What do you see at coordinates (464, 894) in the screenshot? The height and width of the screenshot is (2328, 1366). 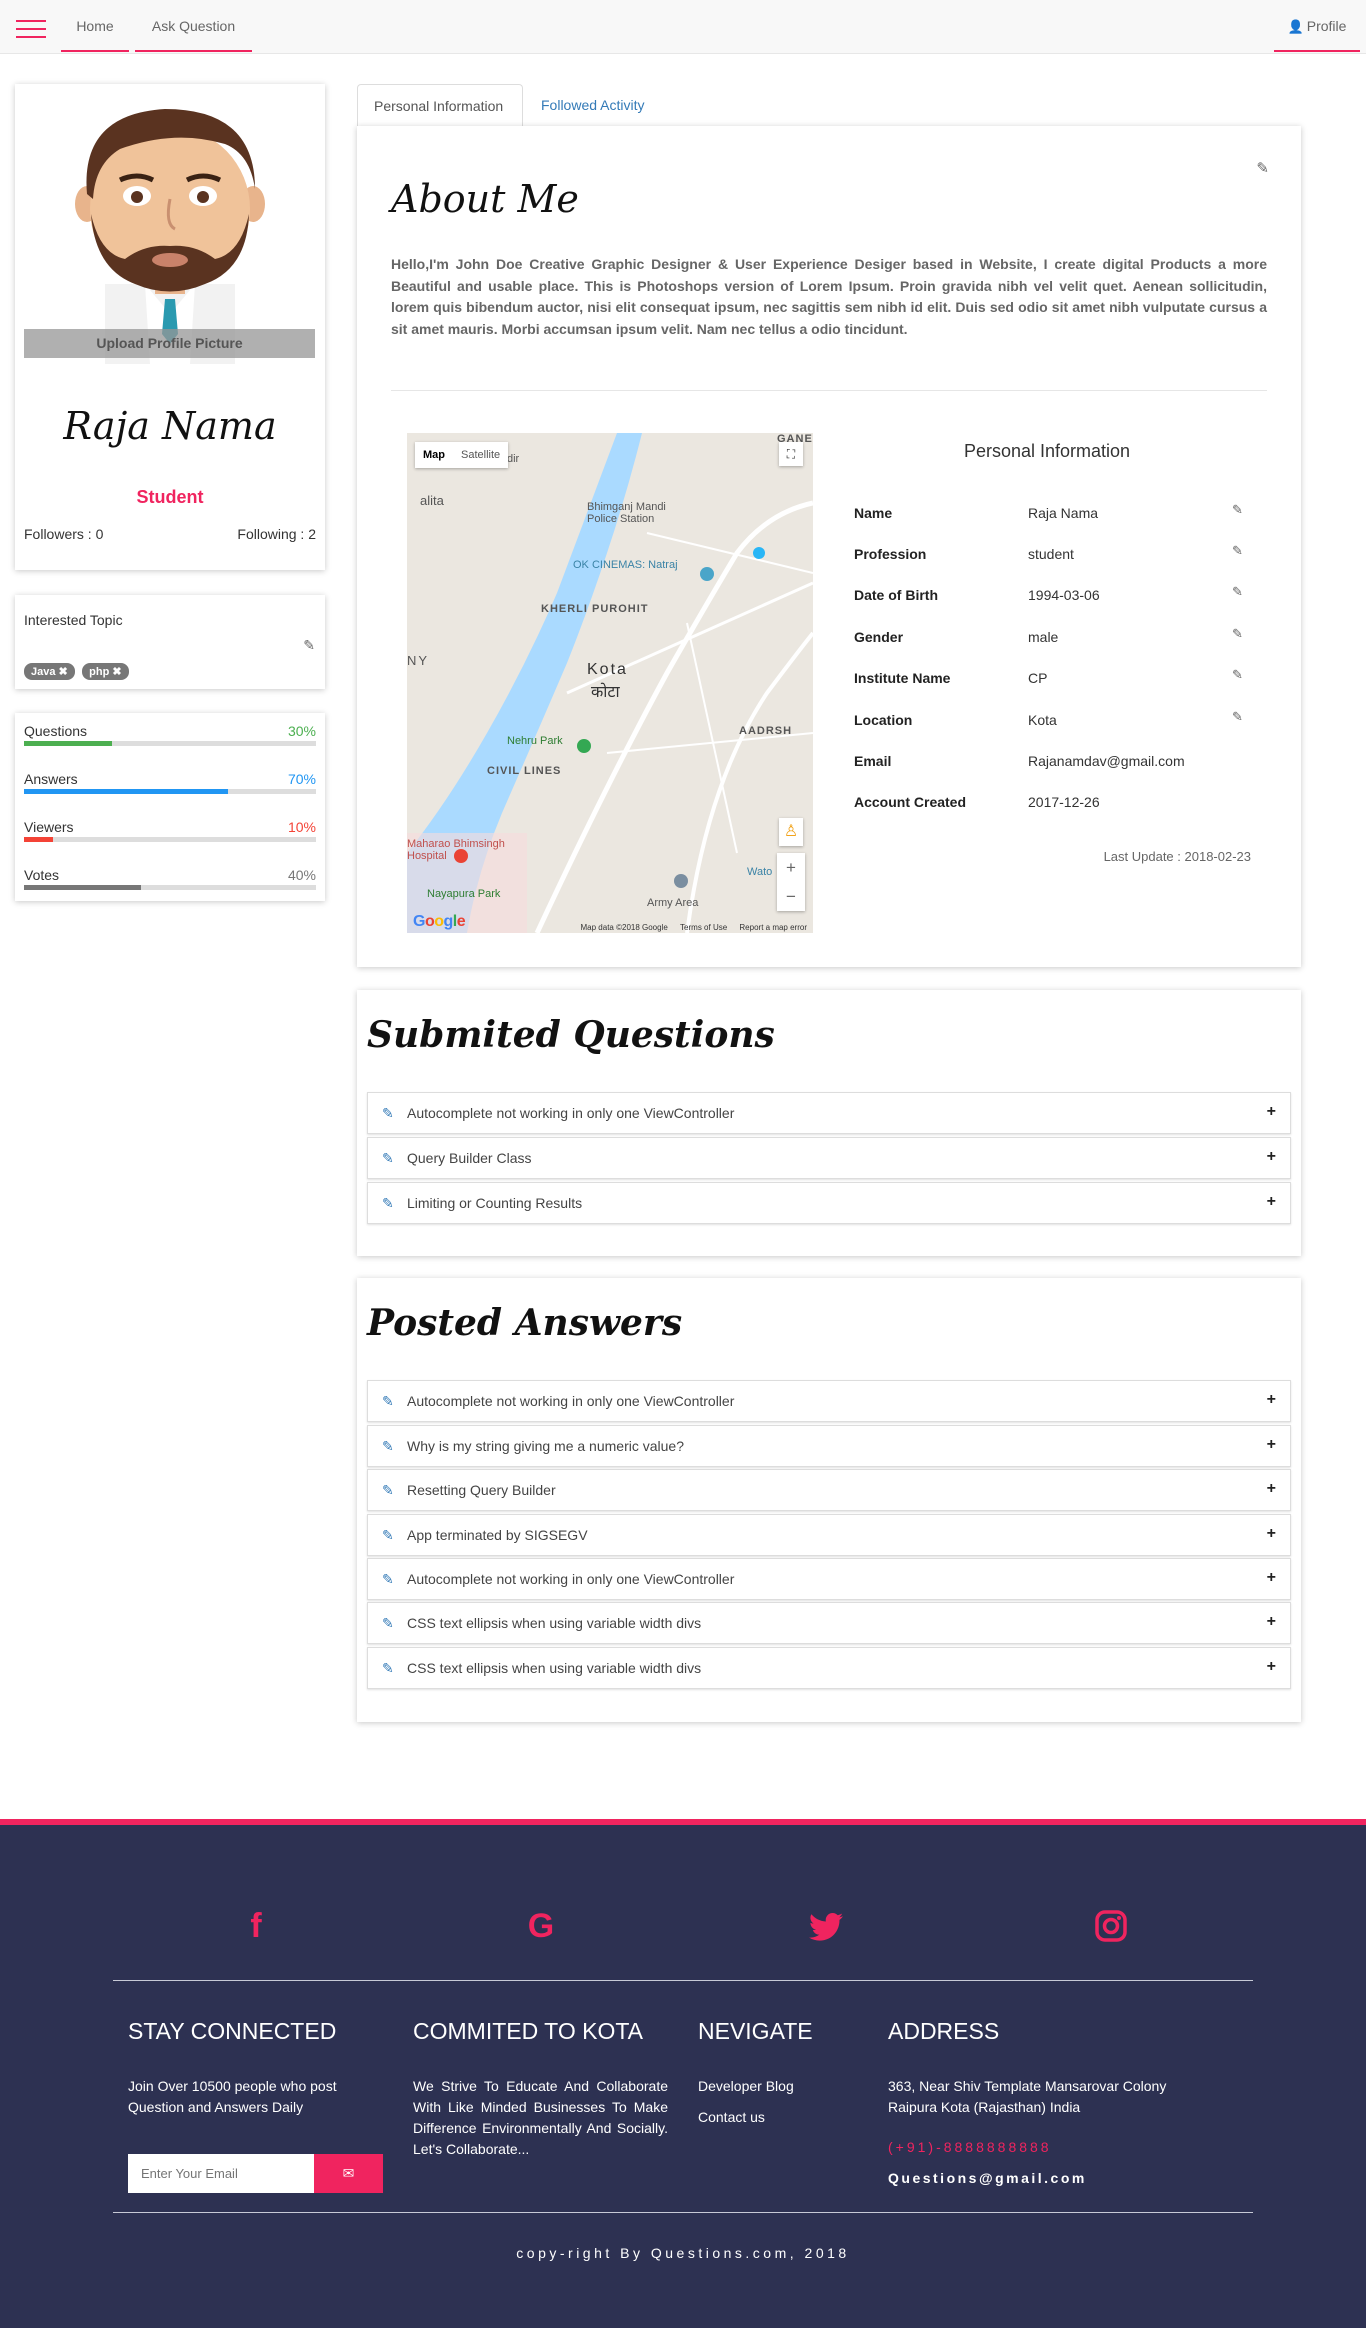 I see `map-label: Nayapura Park` at bounding box center [464, 894].